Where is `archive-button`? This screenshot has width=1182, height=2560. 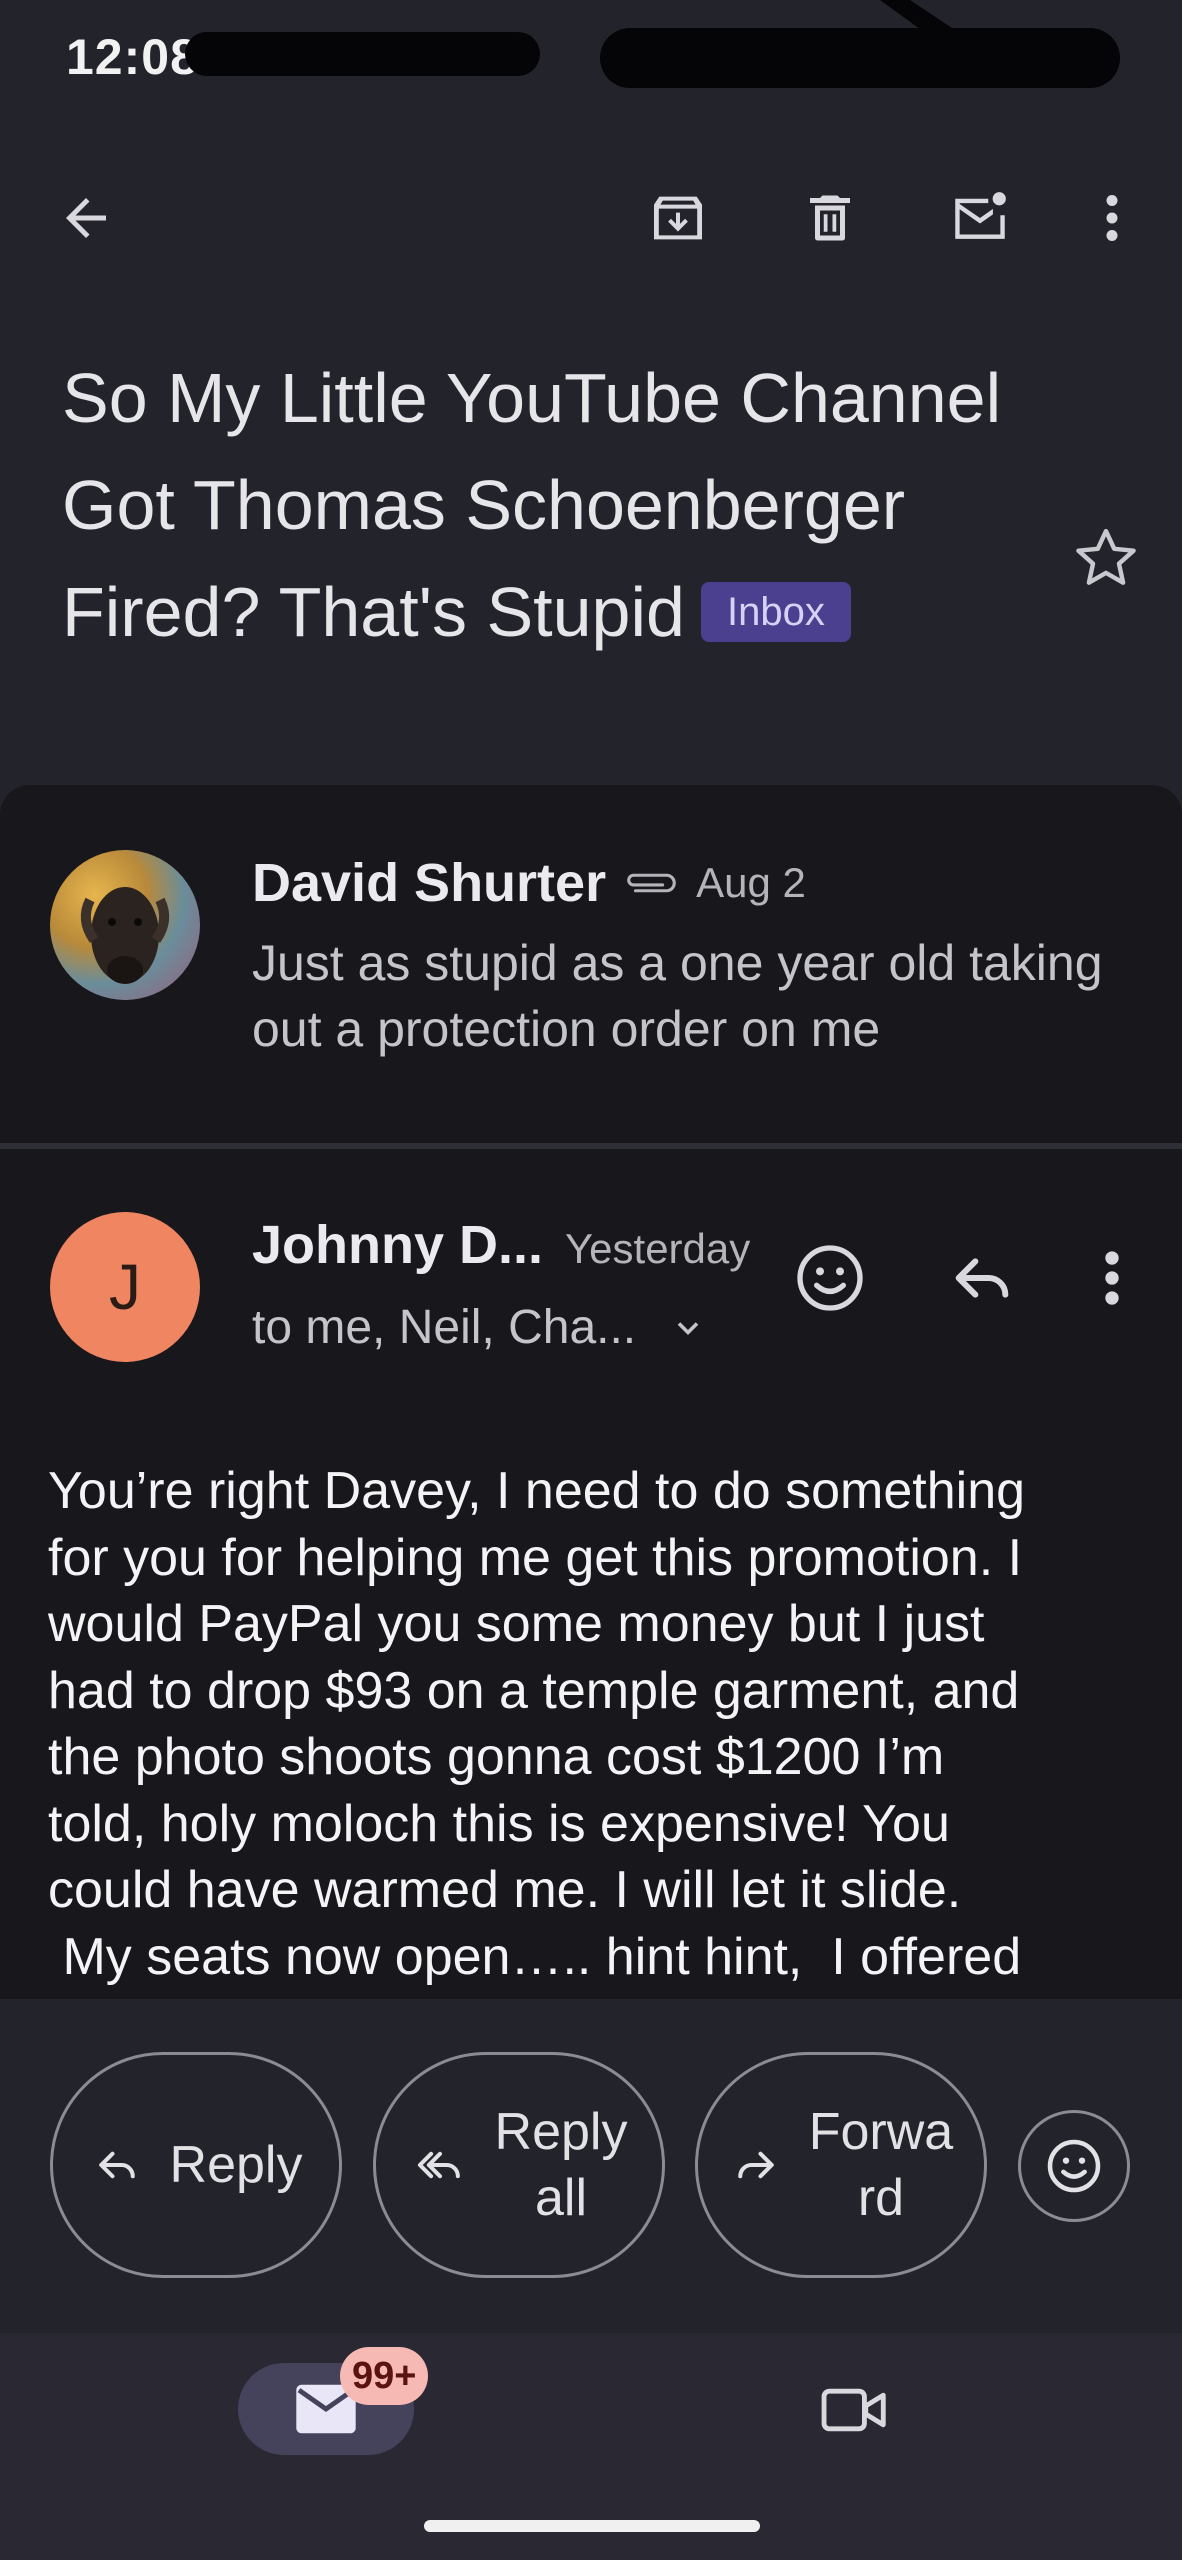 archive-button is located at coordinates (678, 218).